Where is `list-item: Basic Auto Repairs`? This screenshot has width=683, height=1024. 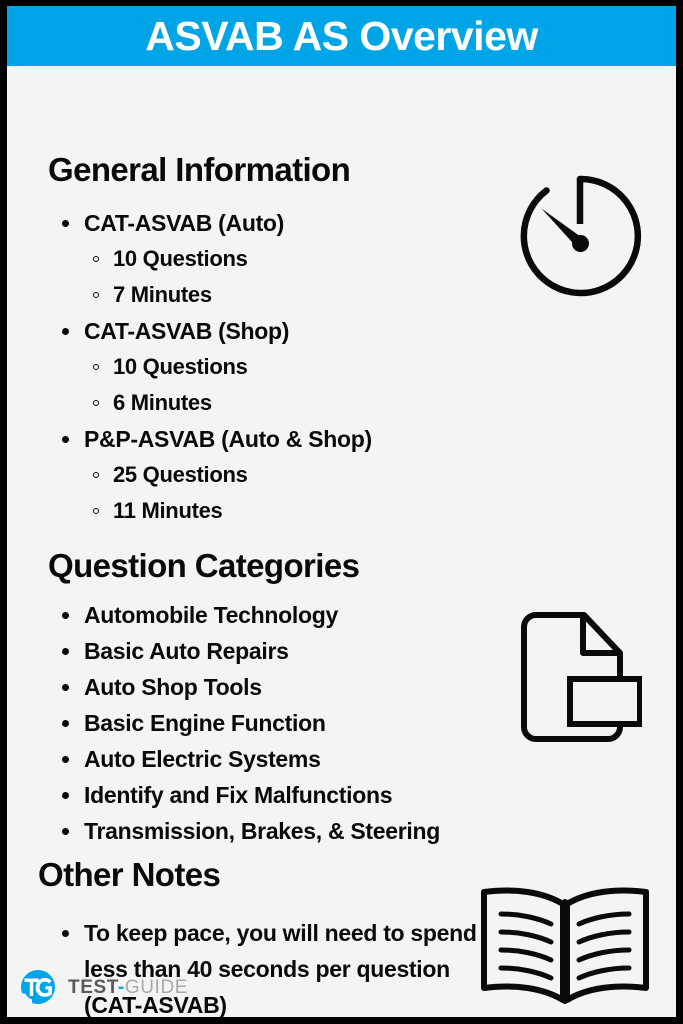
list-item: Basic Auto Repairs is located at coordinates (283, 651).